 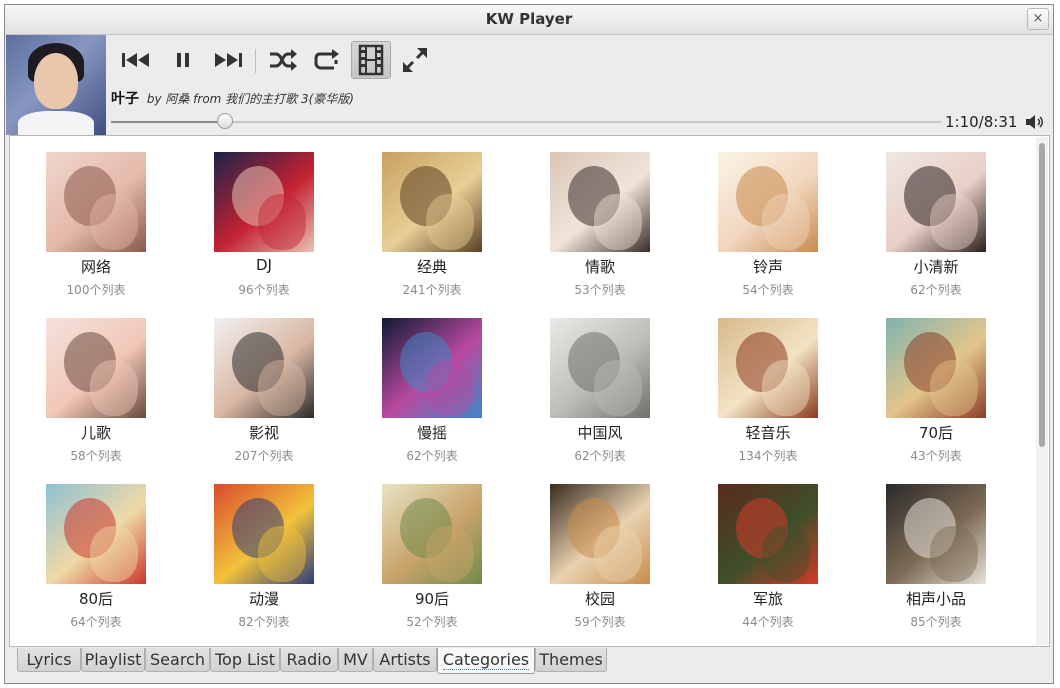 I want to click on progress-handle, so click(x=225, y=121).